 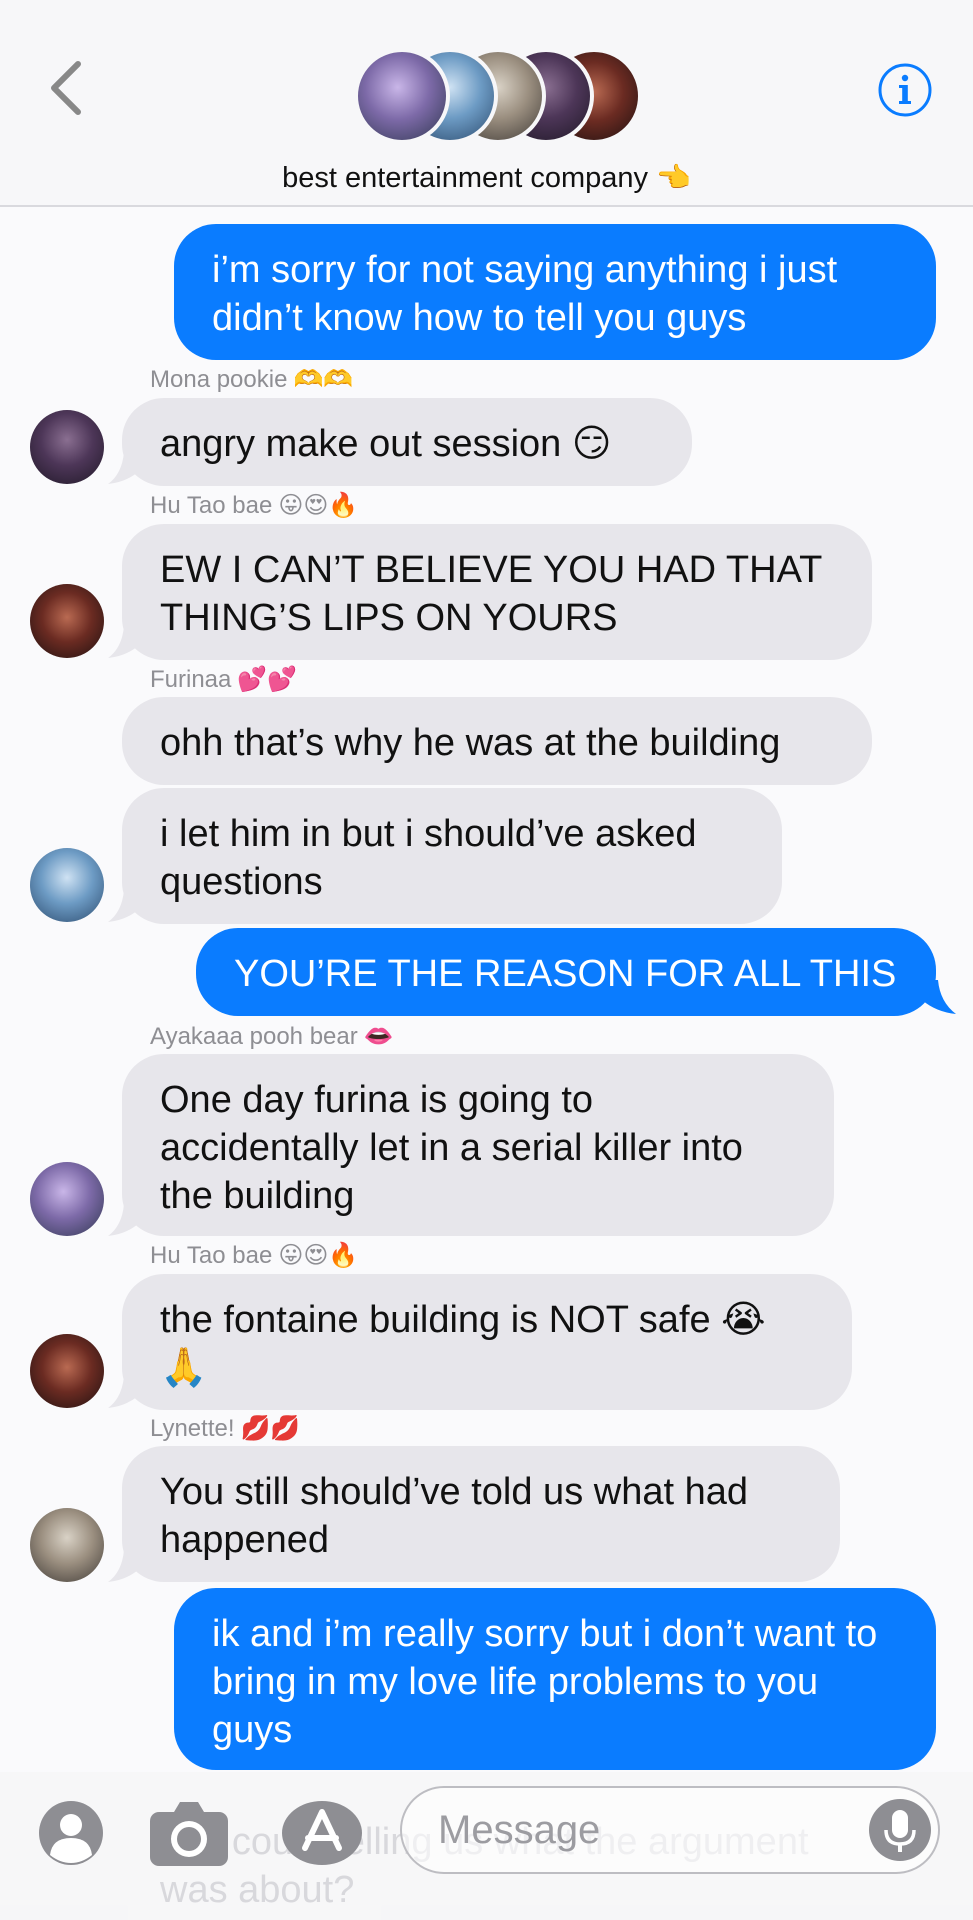 I want to click on sender-name: Ayakaaa pooh bear, so click(x=254, y=1036).